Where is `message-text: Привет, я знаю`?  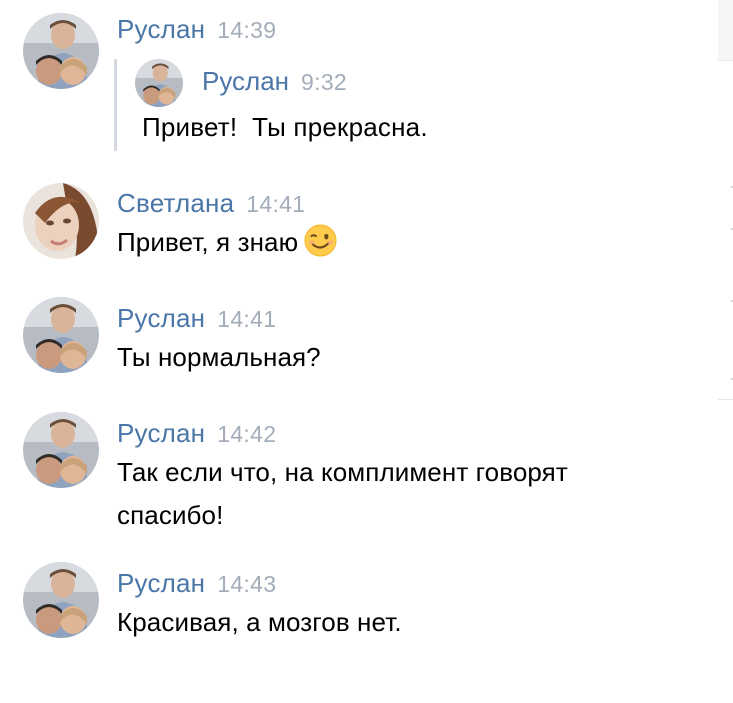
message-text: Привет, я знаю is located at coordinates (397, 242).